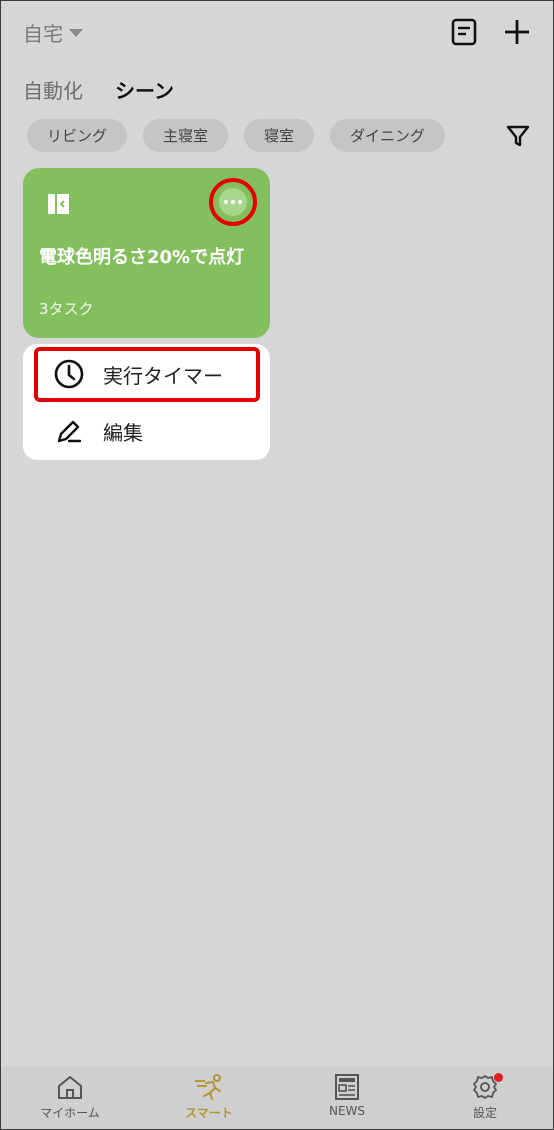 The height and width of the screenshot is (1130, 554). What do you see at coordinates (66, 309) in the screenshot?
I see `scene-task-count: 3タスク` at bounding box center [66, 309].